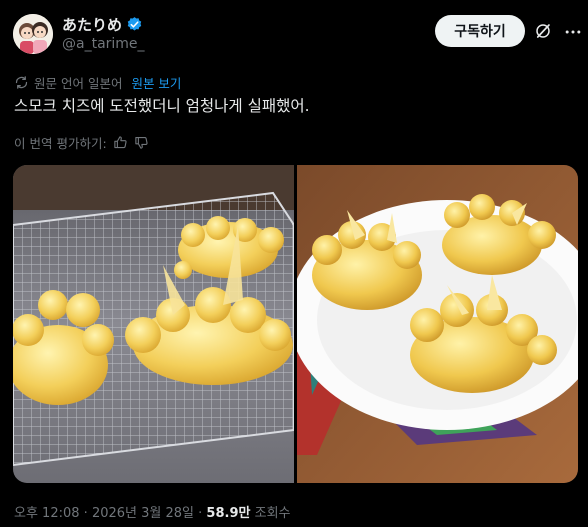  I want to click on rate-translation: 이 번역 평가하기:, so click(81, 142).